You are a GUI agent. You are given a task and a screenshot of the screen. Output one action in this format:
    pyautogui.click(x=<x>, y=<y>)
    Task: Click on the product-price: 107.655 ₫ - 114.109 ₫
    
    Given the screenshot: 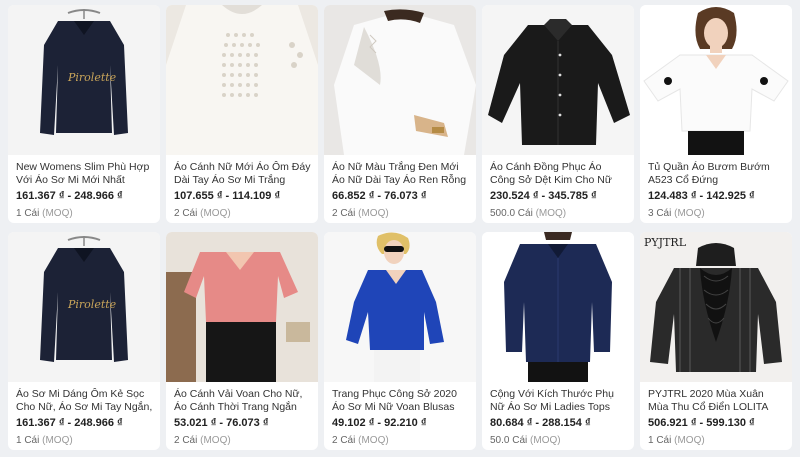 What is the action you would take?
    pyautogui.click(x=227, y=196)
    